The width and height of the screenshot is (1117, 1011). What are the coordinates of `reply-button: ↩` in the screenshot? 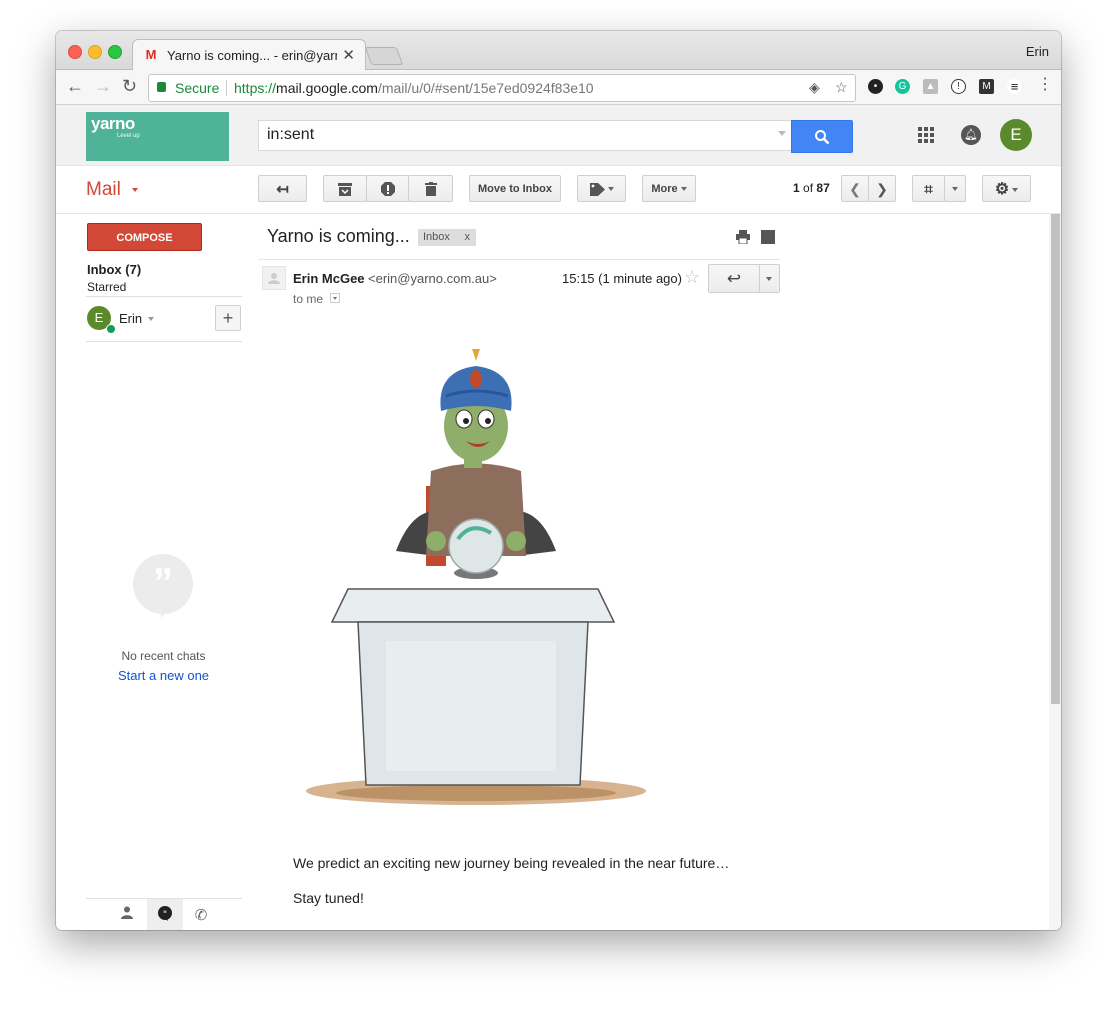 It's located at (734, 278).